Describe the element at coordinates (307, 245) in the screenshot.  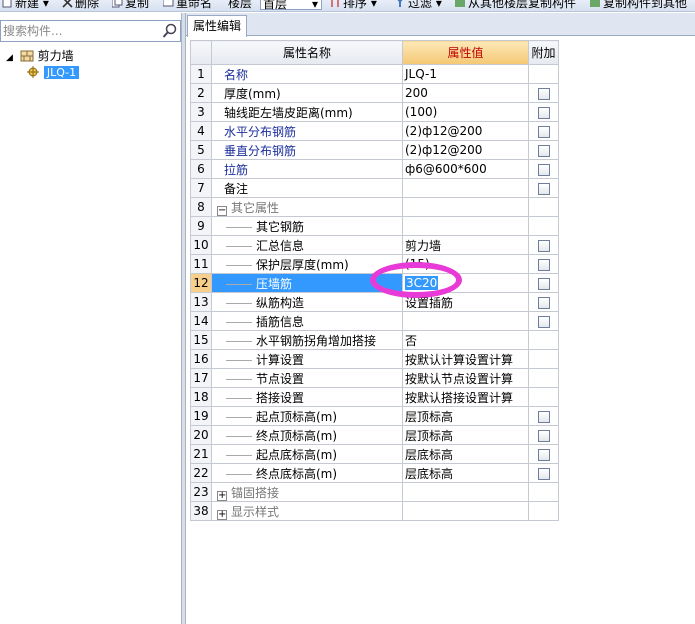
I see `property-name-cell: 汇总信息` at that location.